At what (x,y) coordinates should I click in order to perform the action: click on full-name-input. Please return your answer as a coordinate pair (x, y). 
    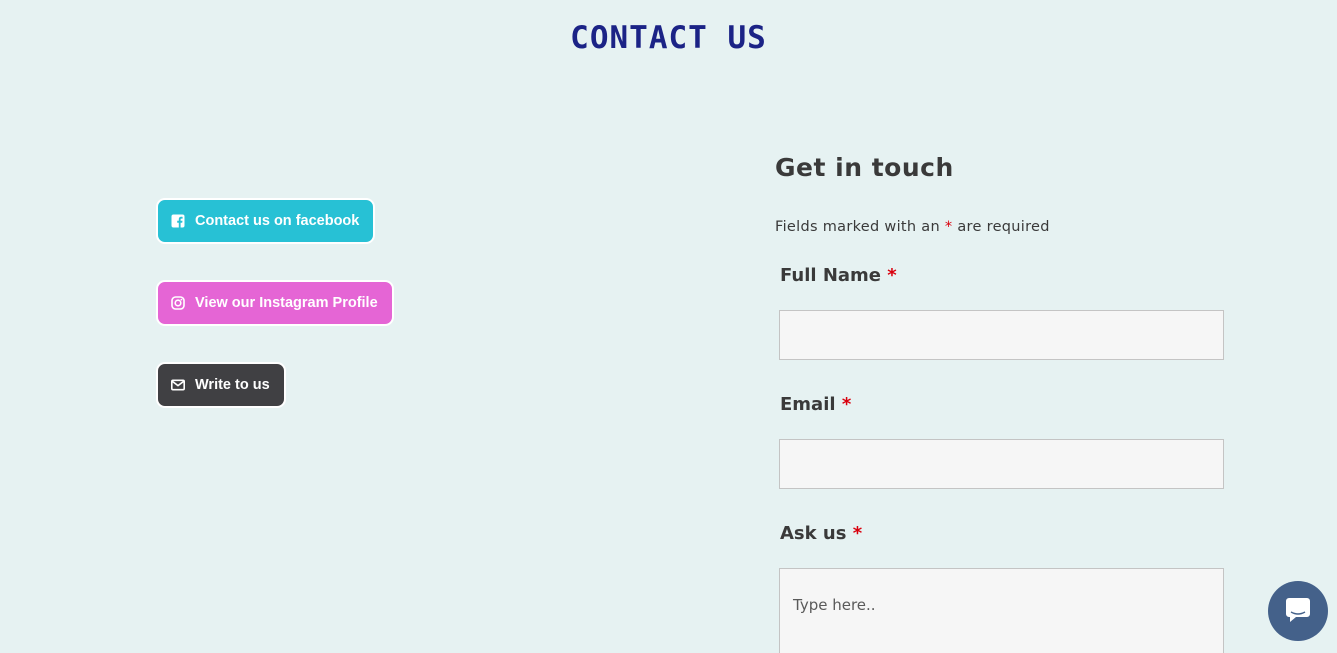
    Looking at the image, I should click on (1001, 335).